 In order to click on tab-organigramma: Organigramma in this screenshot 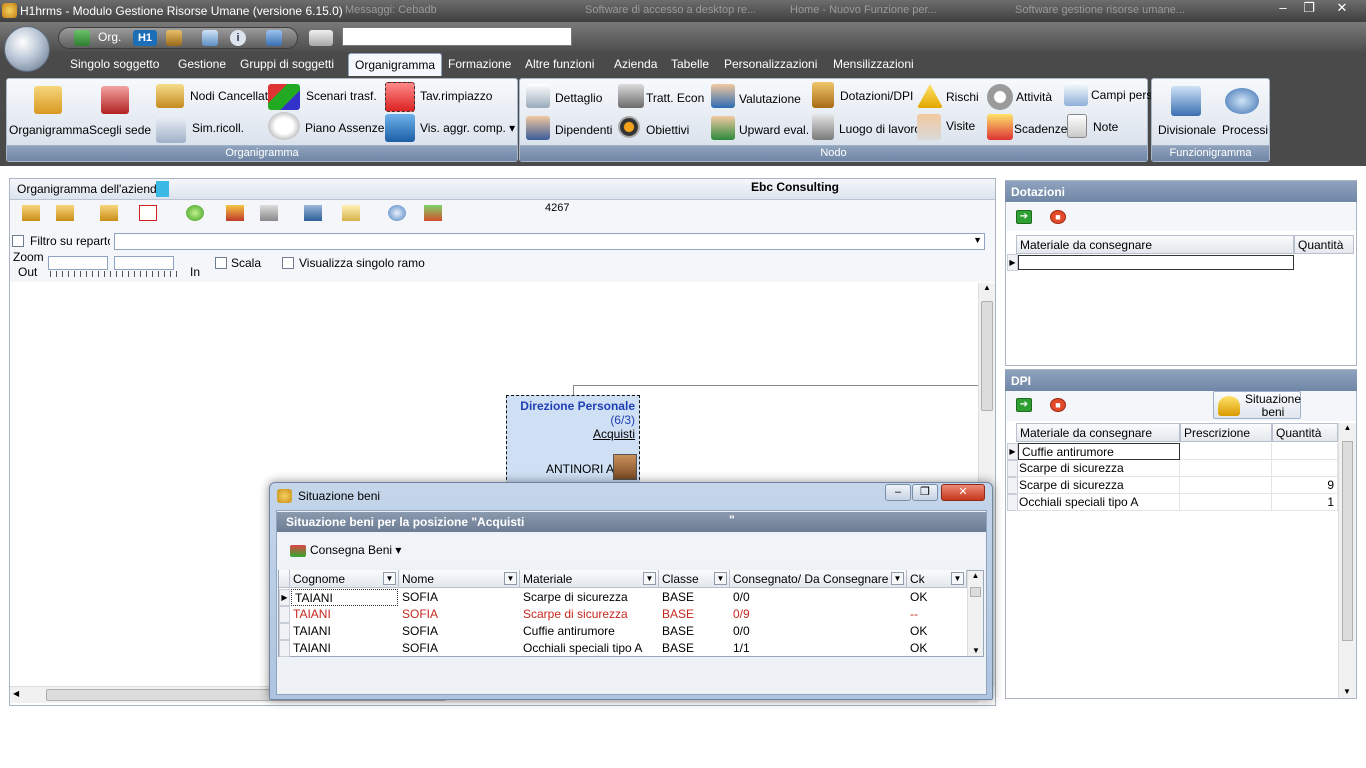, I will do `click(395, 64)`.